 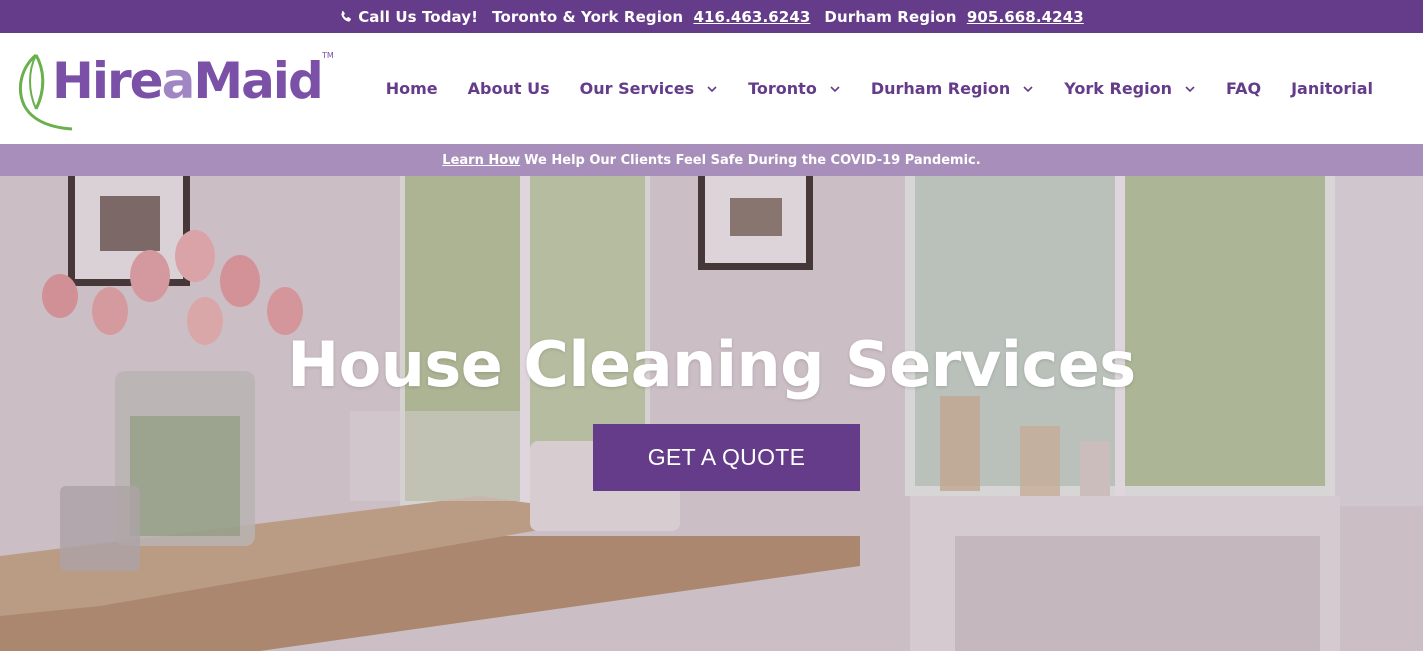 What do you see at coordinates (782, 88) in the screenshot?
I see `nav-label-toronto: Toronto` at bounding box center [782, 88].